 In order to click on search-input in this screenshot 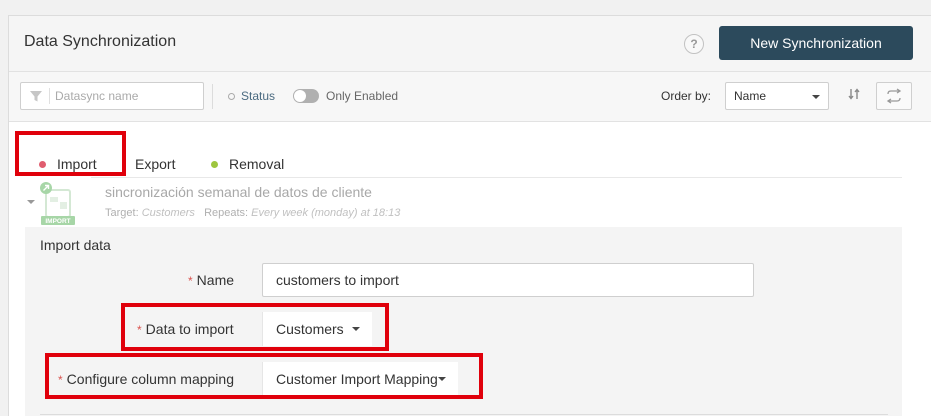, I will do `click(125, 96)`.